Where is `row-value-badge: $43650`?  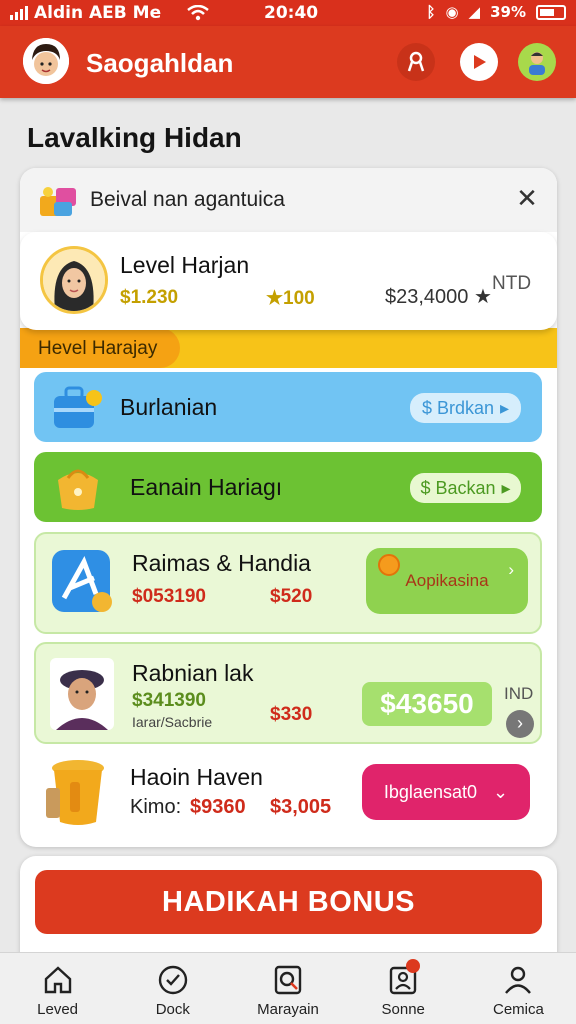
row-value-badge: $43650 is located at coordinates (427, 704).